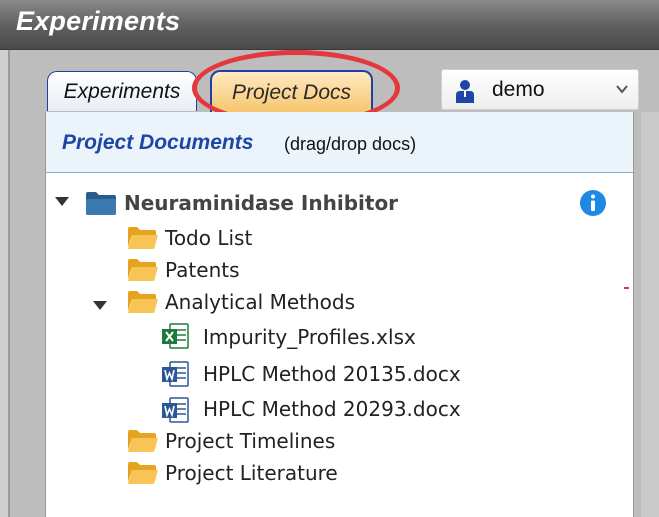  Describe the element at coordinates (332, 374) in the screenshot. I see `tree-item-label: HPLC Method 20135.docx` at that location.